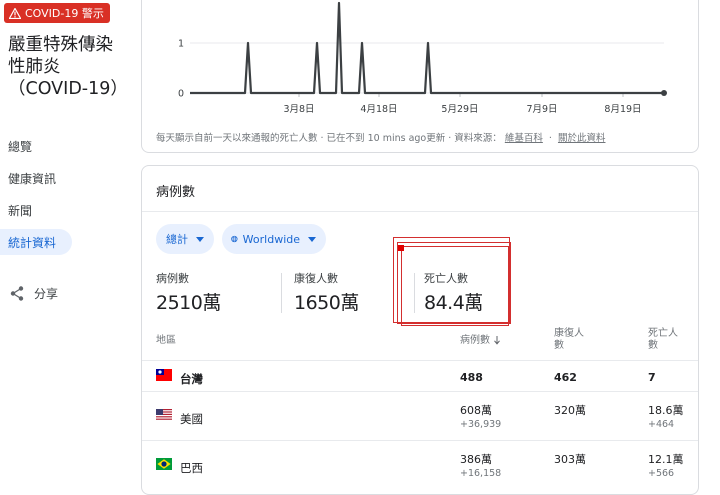 The image size is (720, 495). I want to click on column-header-deaths: 死亡人 數, so click(663, 340).